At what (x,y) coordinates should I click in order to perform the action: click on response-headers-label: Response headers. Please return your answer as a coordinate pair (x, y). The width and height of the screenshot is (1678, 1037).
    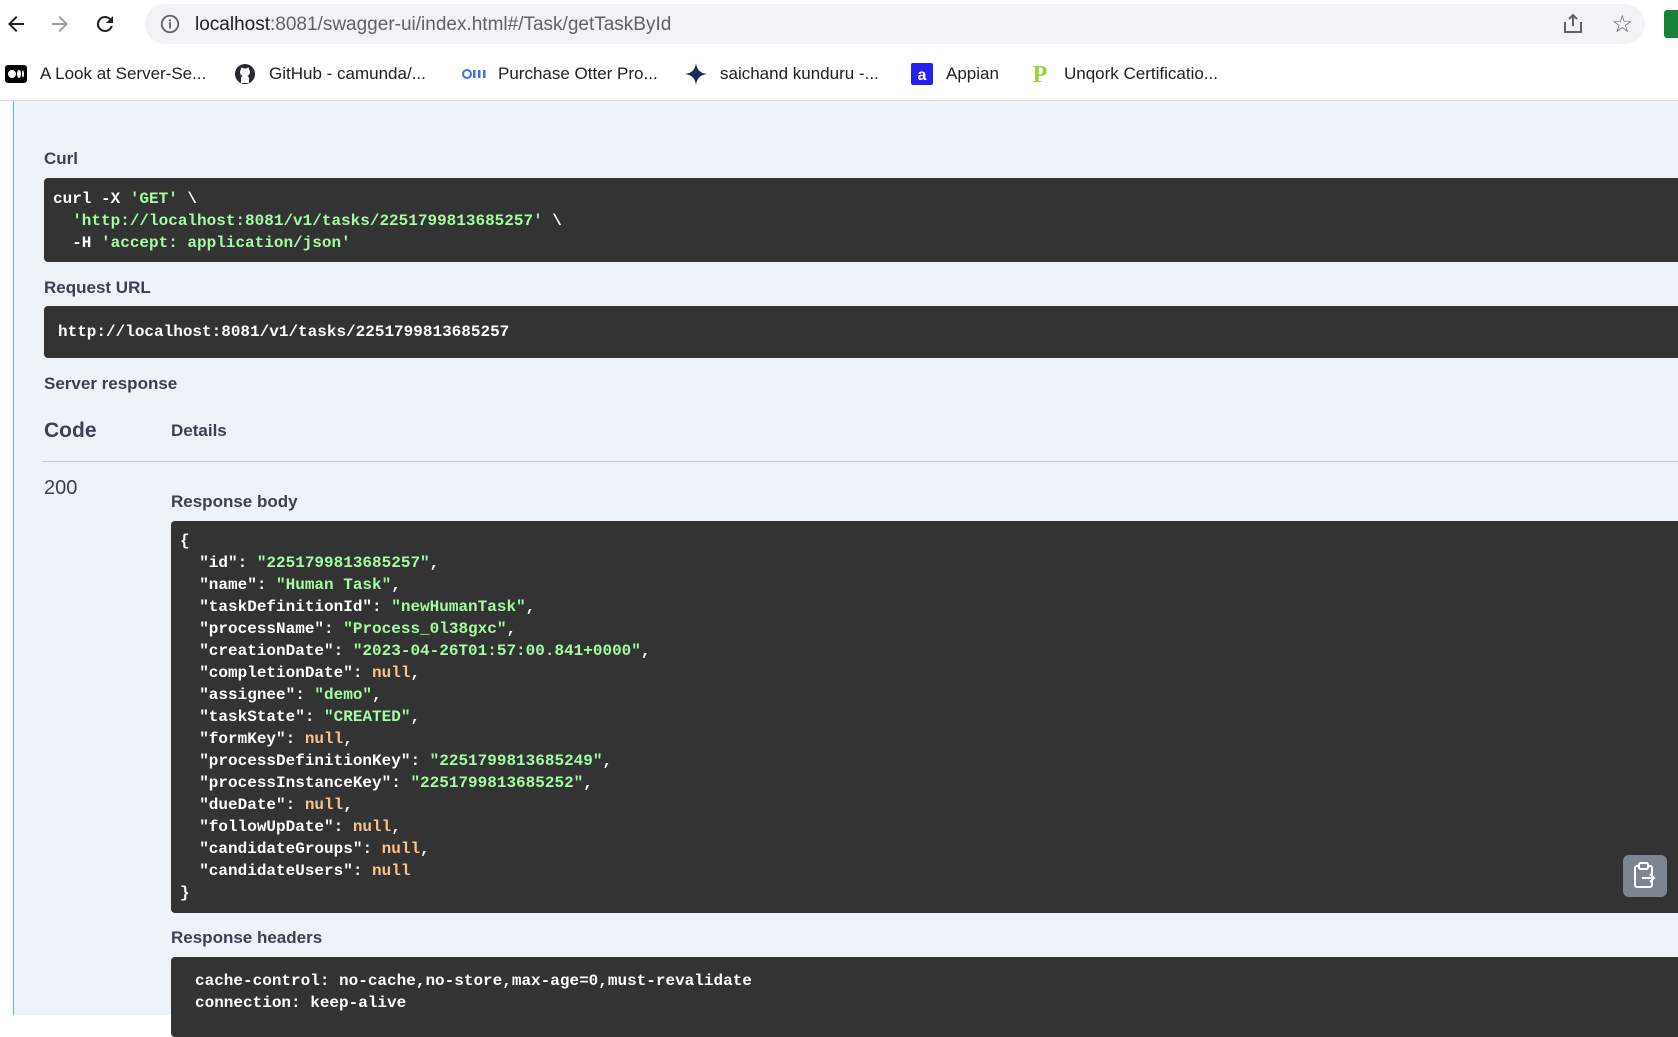
    Looking at the image, I should click on (247, 937).